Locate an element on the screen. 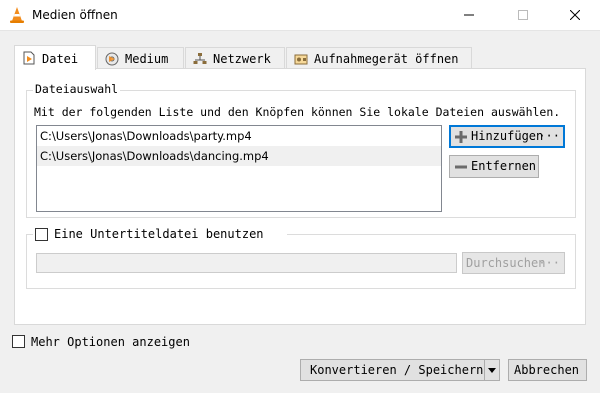  browse-subtitle-button: Durchsuchen ··· is located at coordinates (513, 263).